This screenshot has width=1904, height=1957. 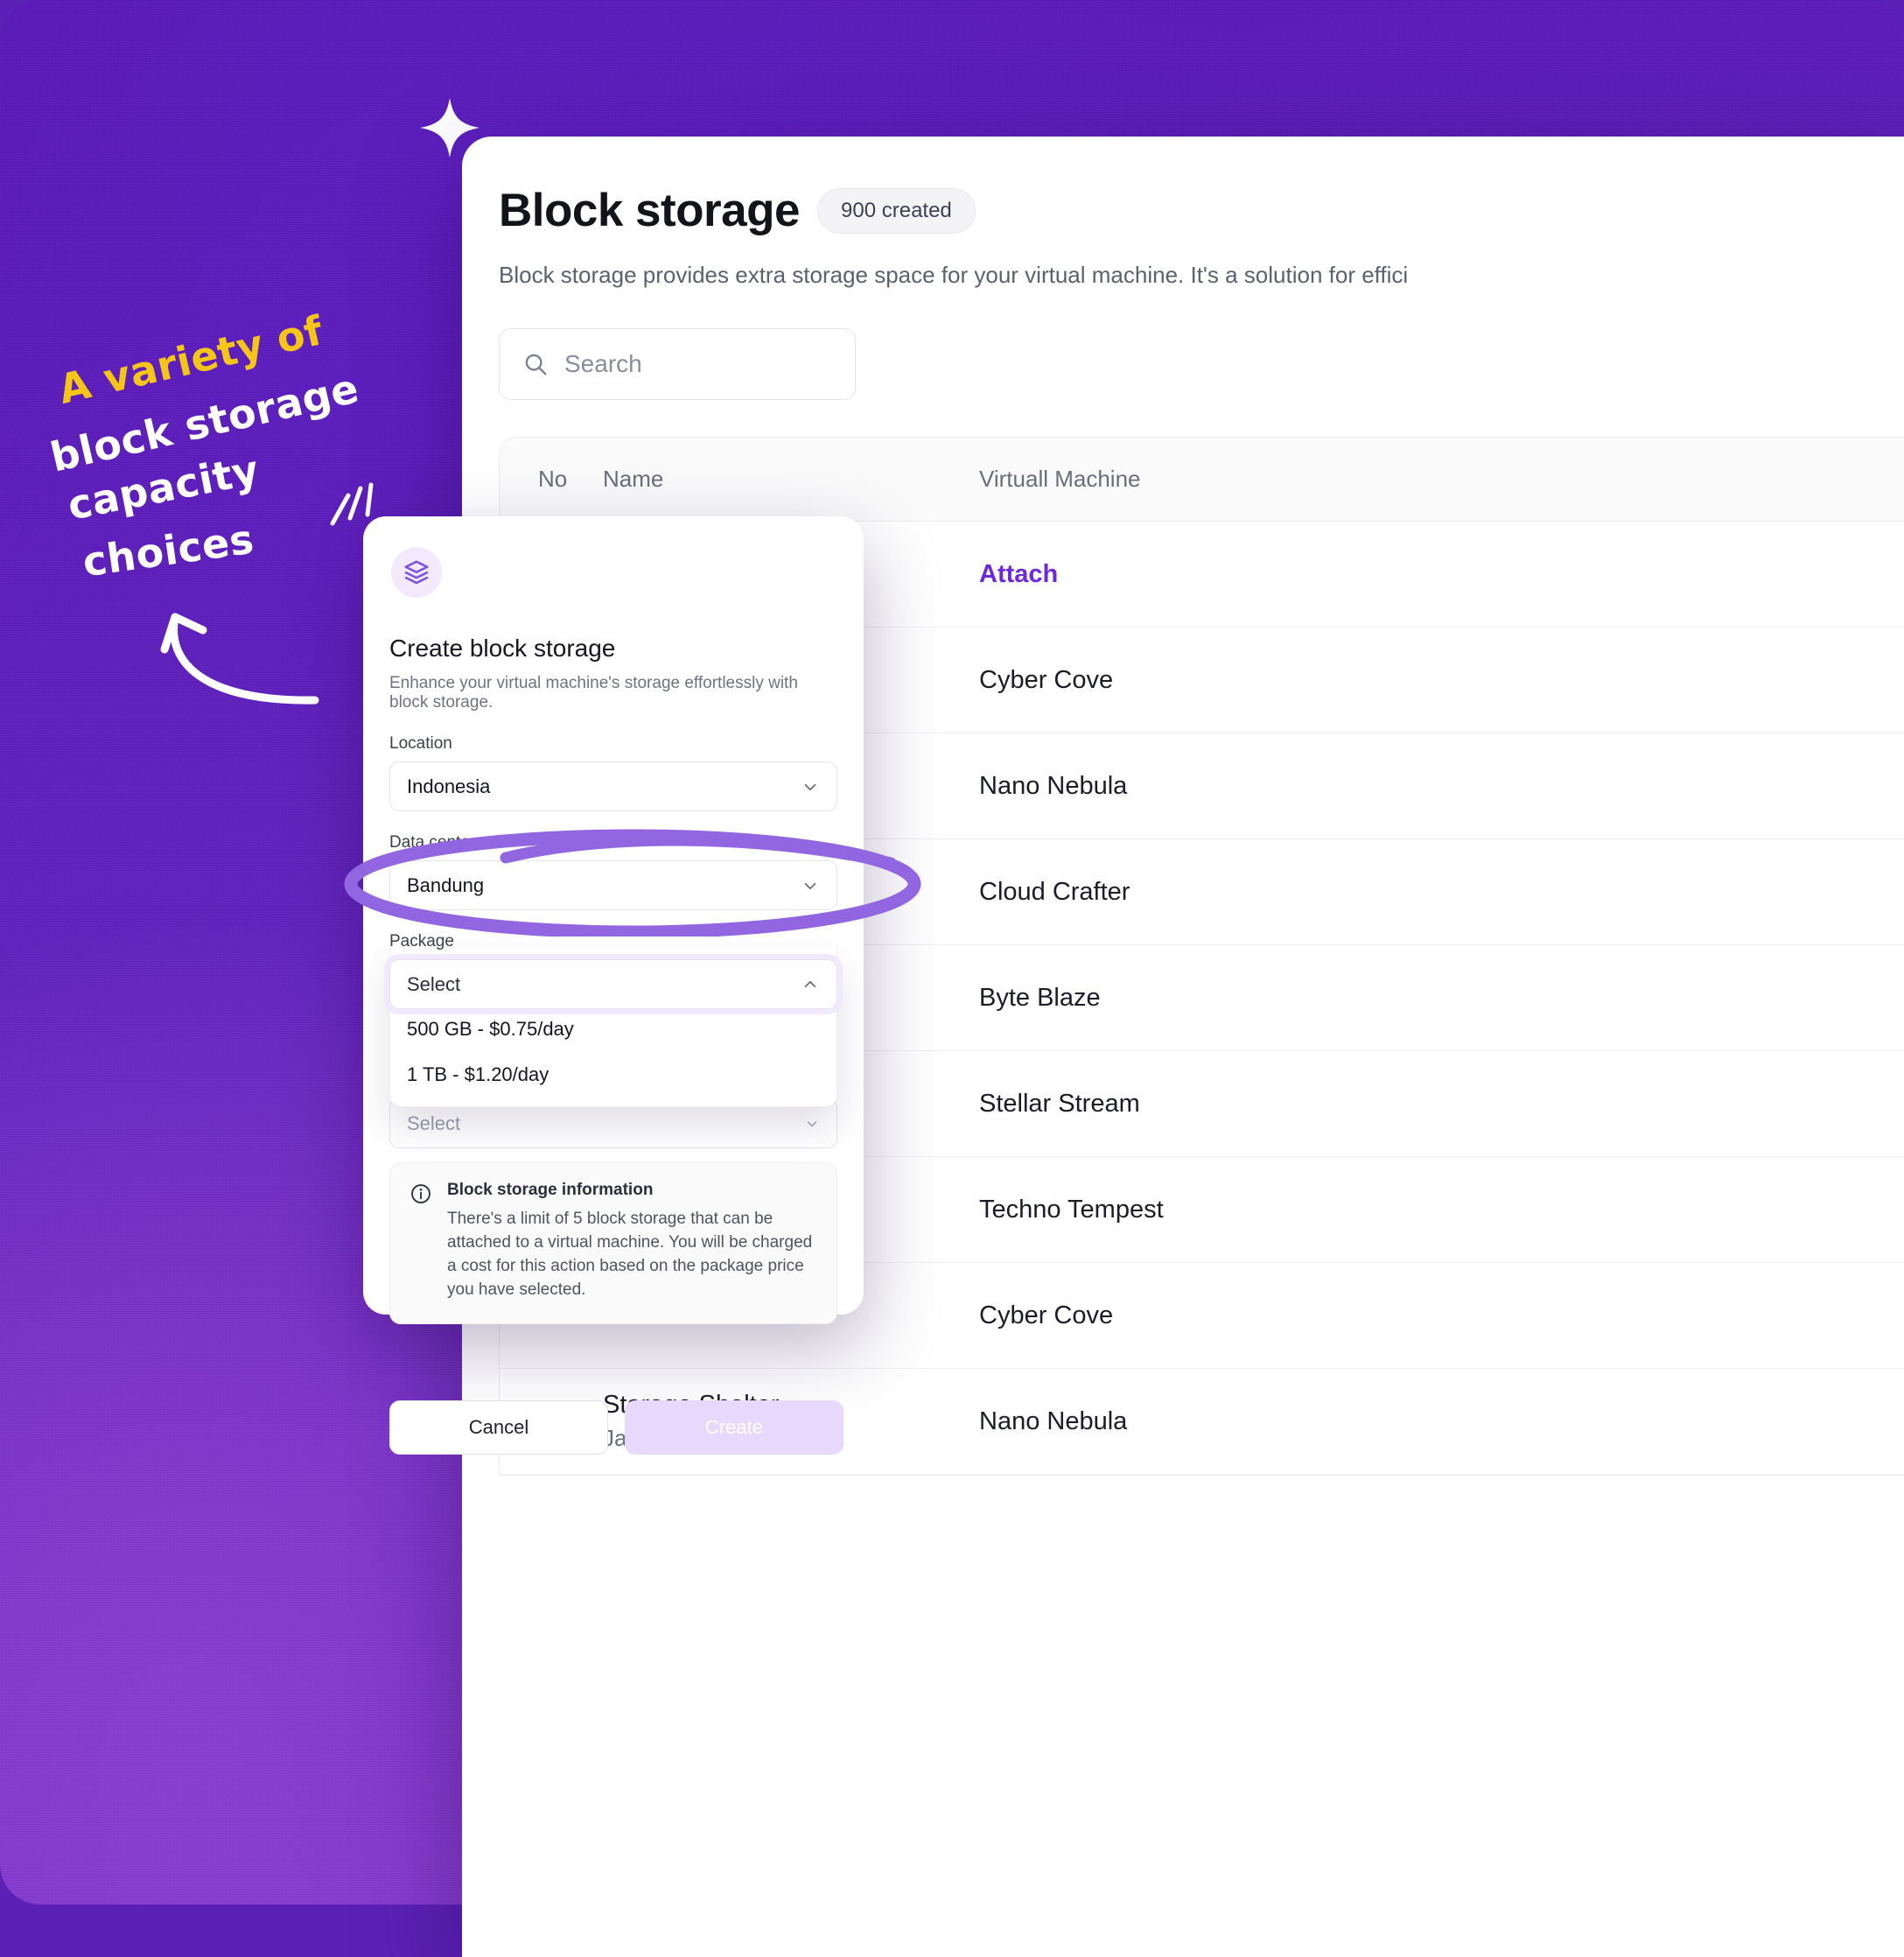 What do you see at coordinates (420, 1193) in the screenshot?
I see `info-icon` at bounding box center [420, 1193].